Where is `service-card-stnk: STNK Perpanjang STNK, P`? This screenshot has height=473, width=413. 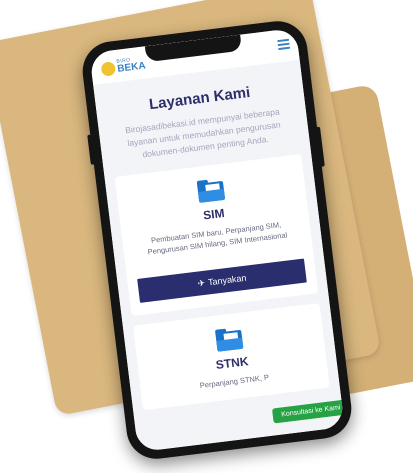 service-card-stnk: STNK Perpanjang STNK, P is located at coordinates (231, 356).